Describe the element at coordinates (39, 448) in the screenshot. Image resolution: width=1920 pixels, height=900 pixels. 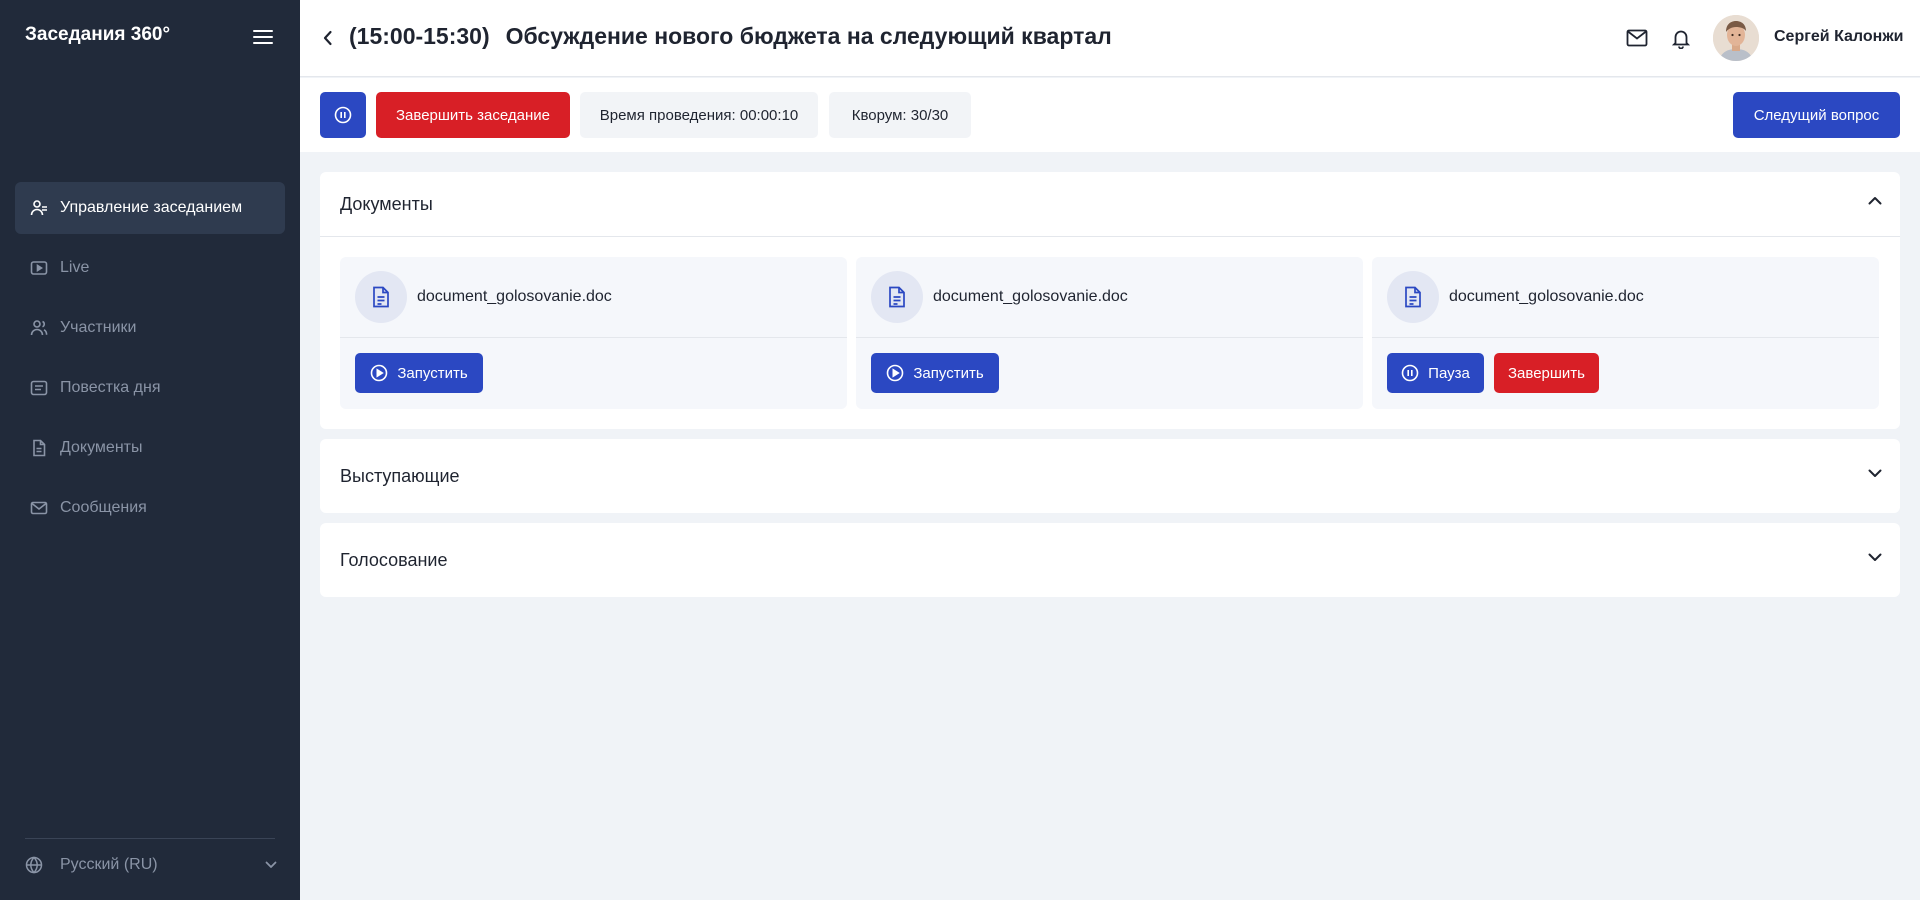
I see `document-icon` at that location.